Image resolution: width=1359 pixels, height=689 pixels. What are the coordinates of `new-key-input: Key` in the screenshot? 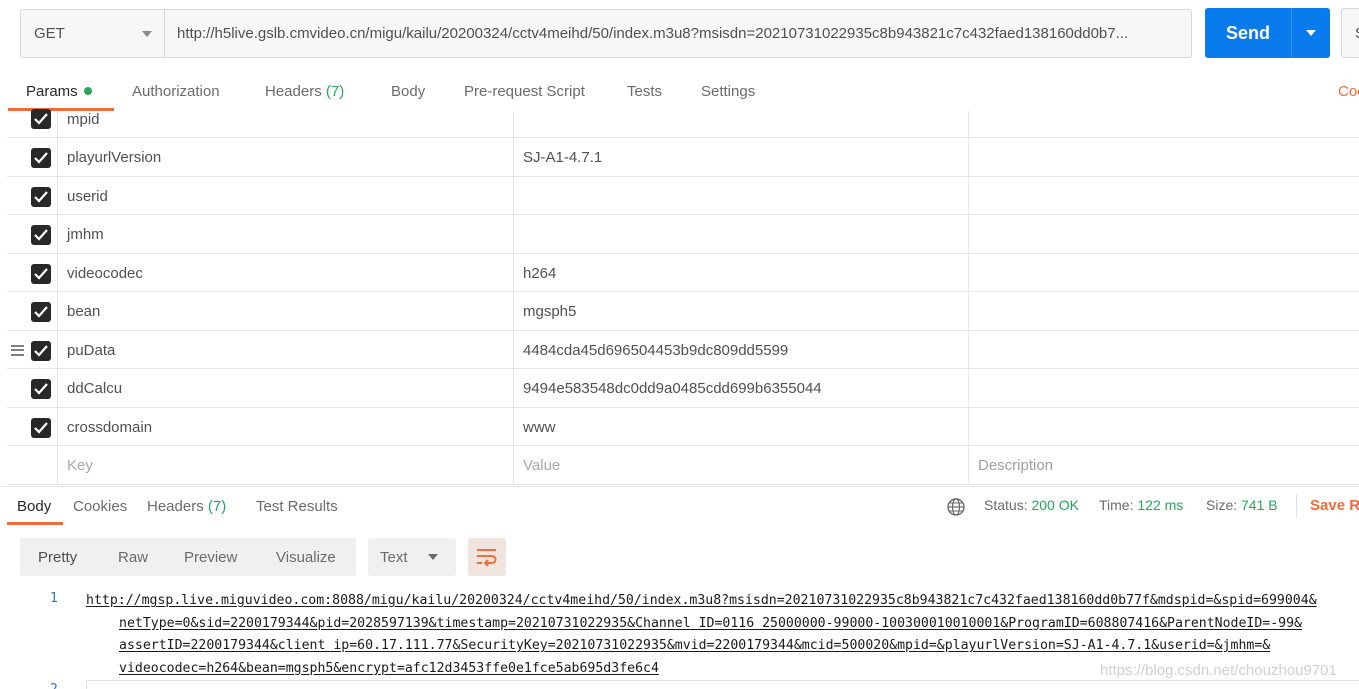 It's located at (80, 465).